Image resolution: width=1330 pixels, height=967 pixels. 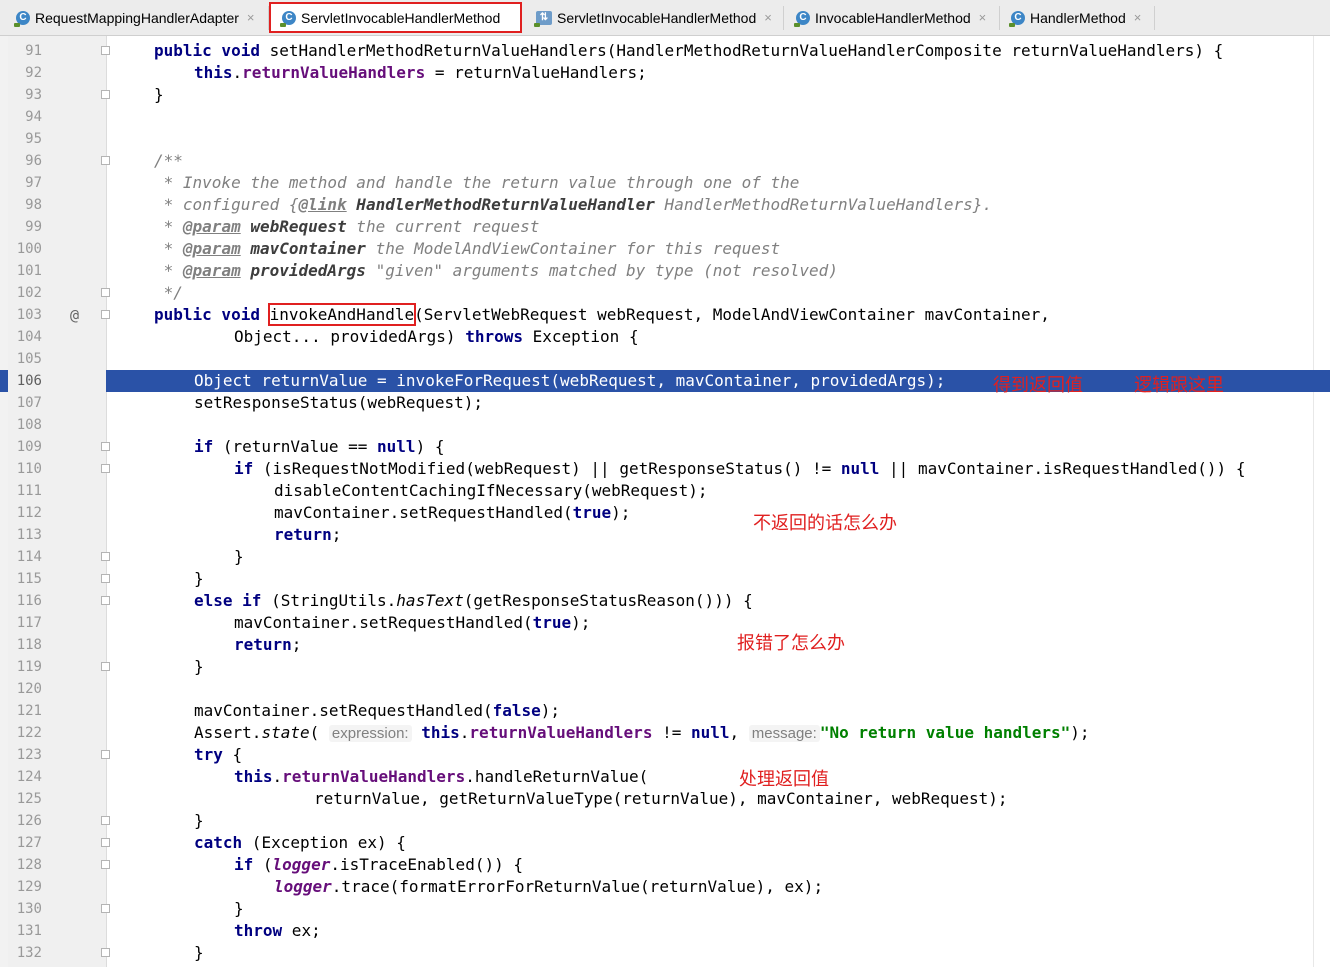 I want to click on javadoc-comment: /**, so click(x=168, y=160).